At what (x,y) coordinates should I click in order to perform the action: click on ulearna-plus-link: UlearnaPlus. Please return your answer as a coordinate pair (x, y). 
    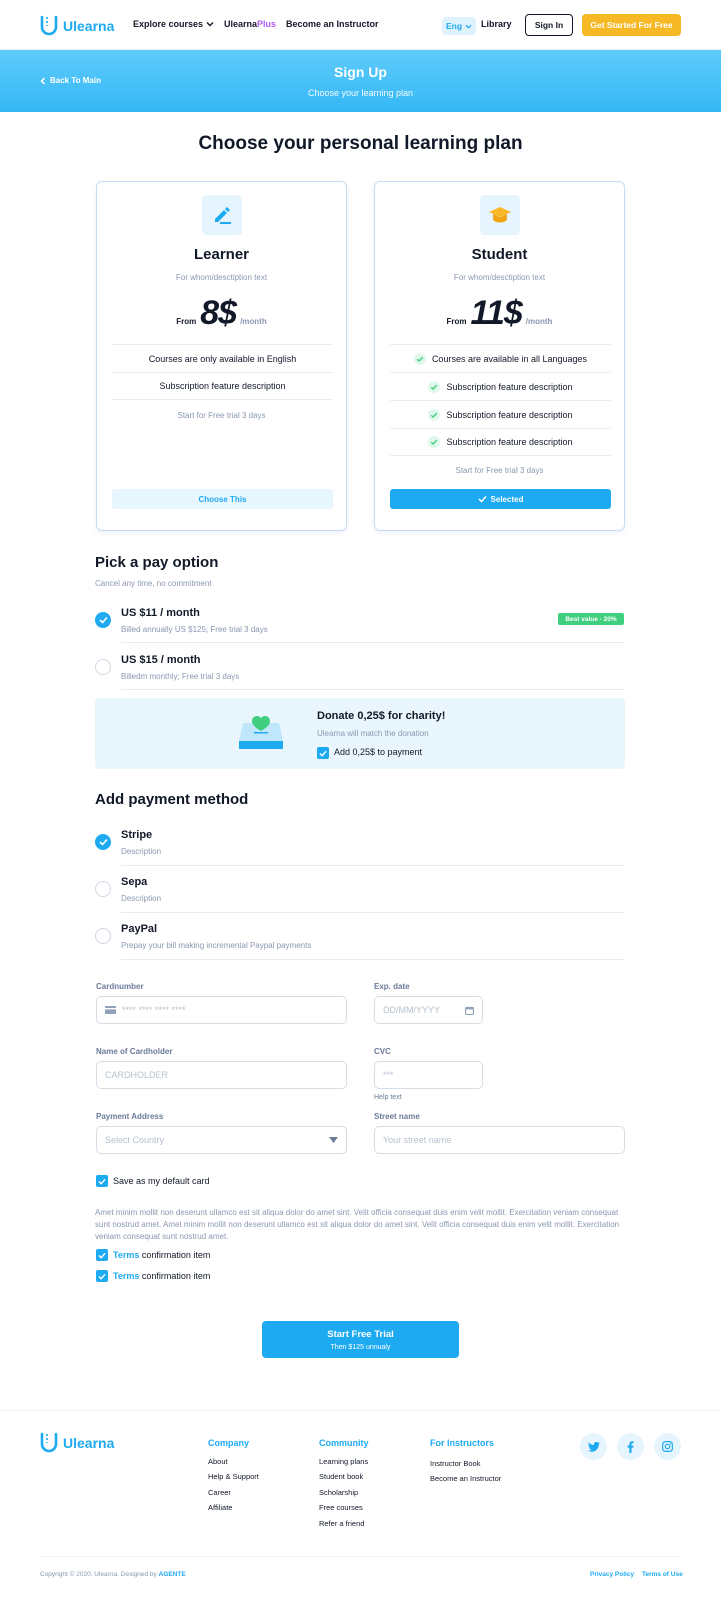
    Looking at the image, I should click on (250, 24).